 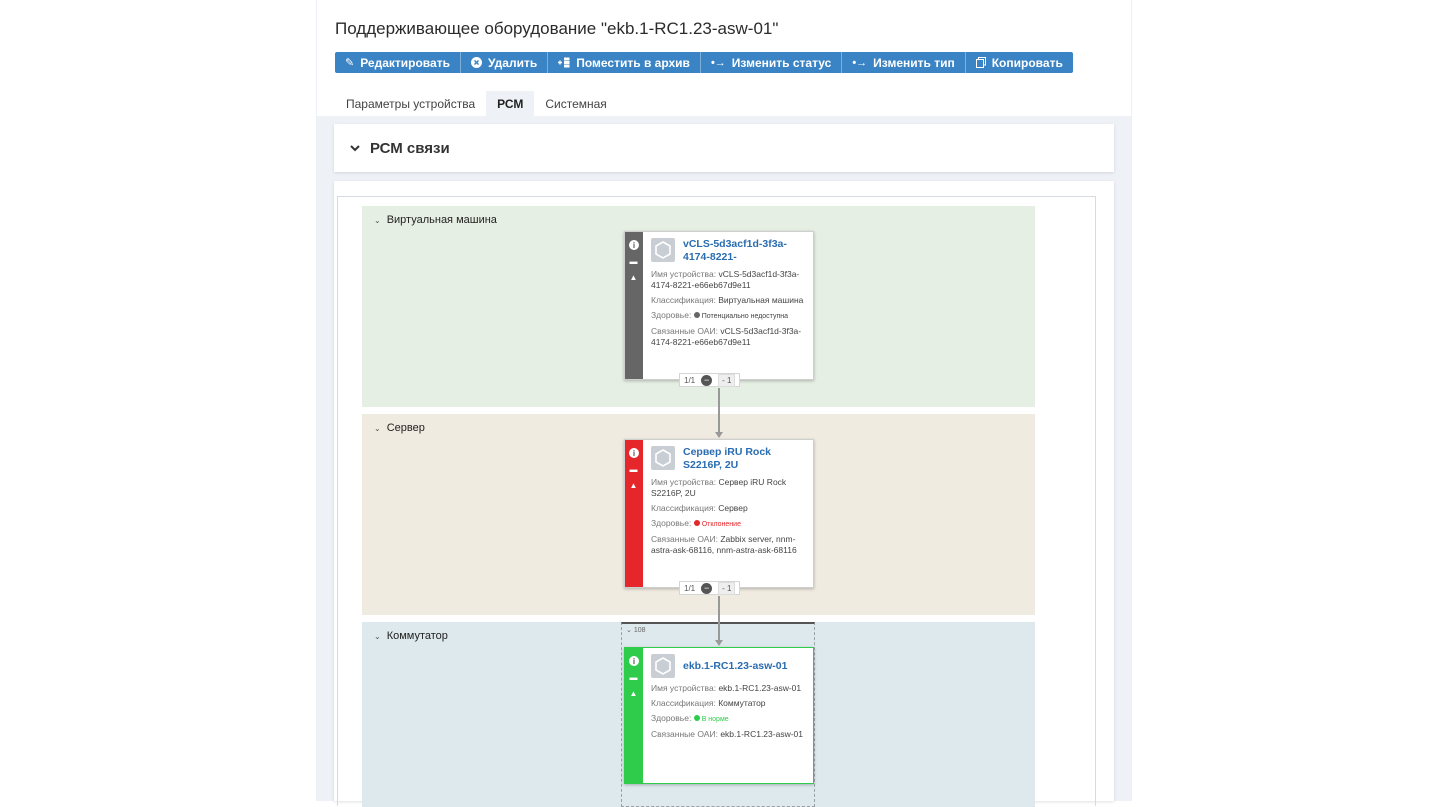 What do you see at coordinates (715, 719) in the screenshot?
I see `health-value: В норме` at bounding box center [715, 719].